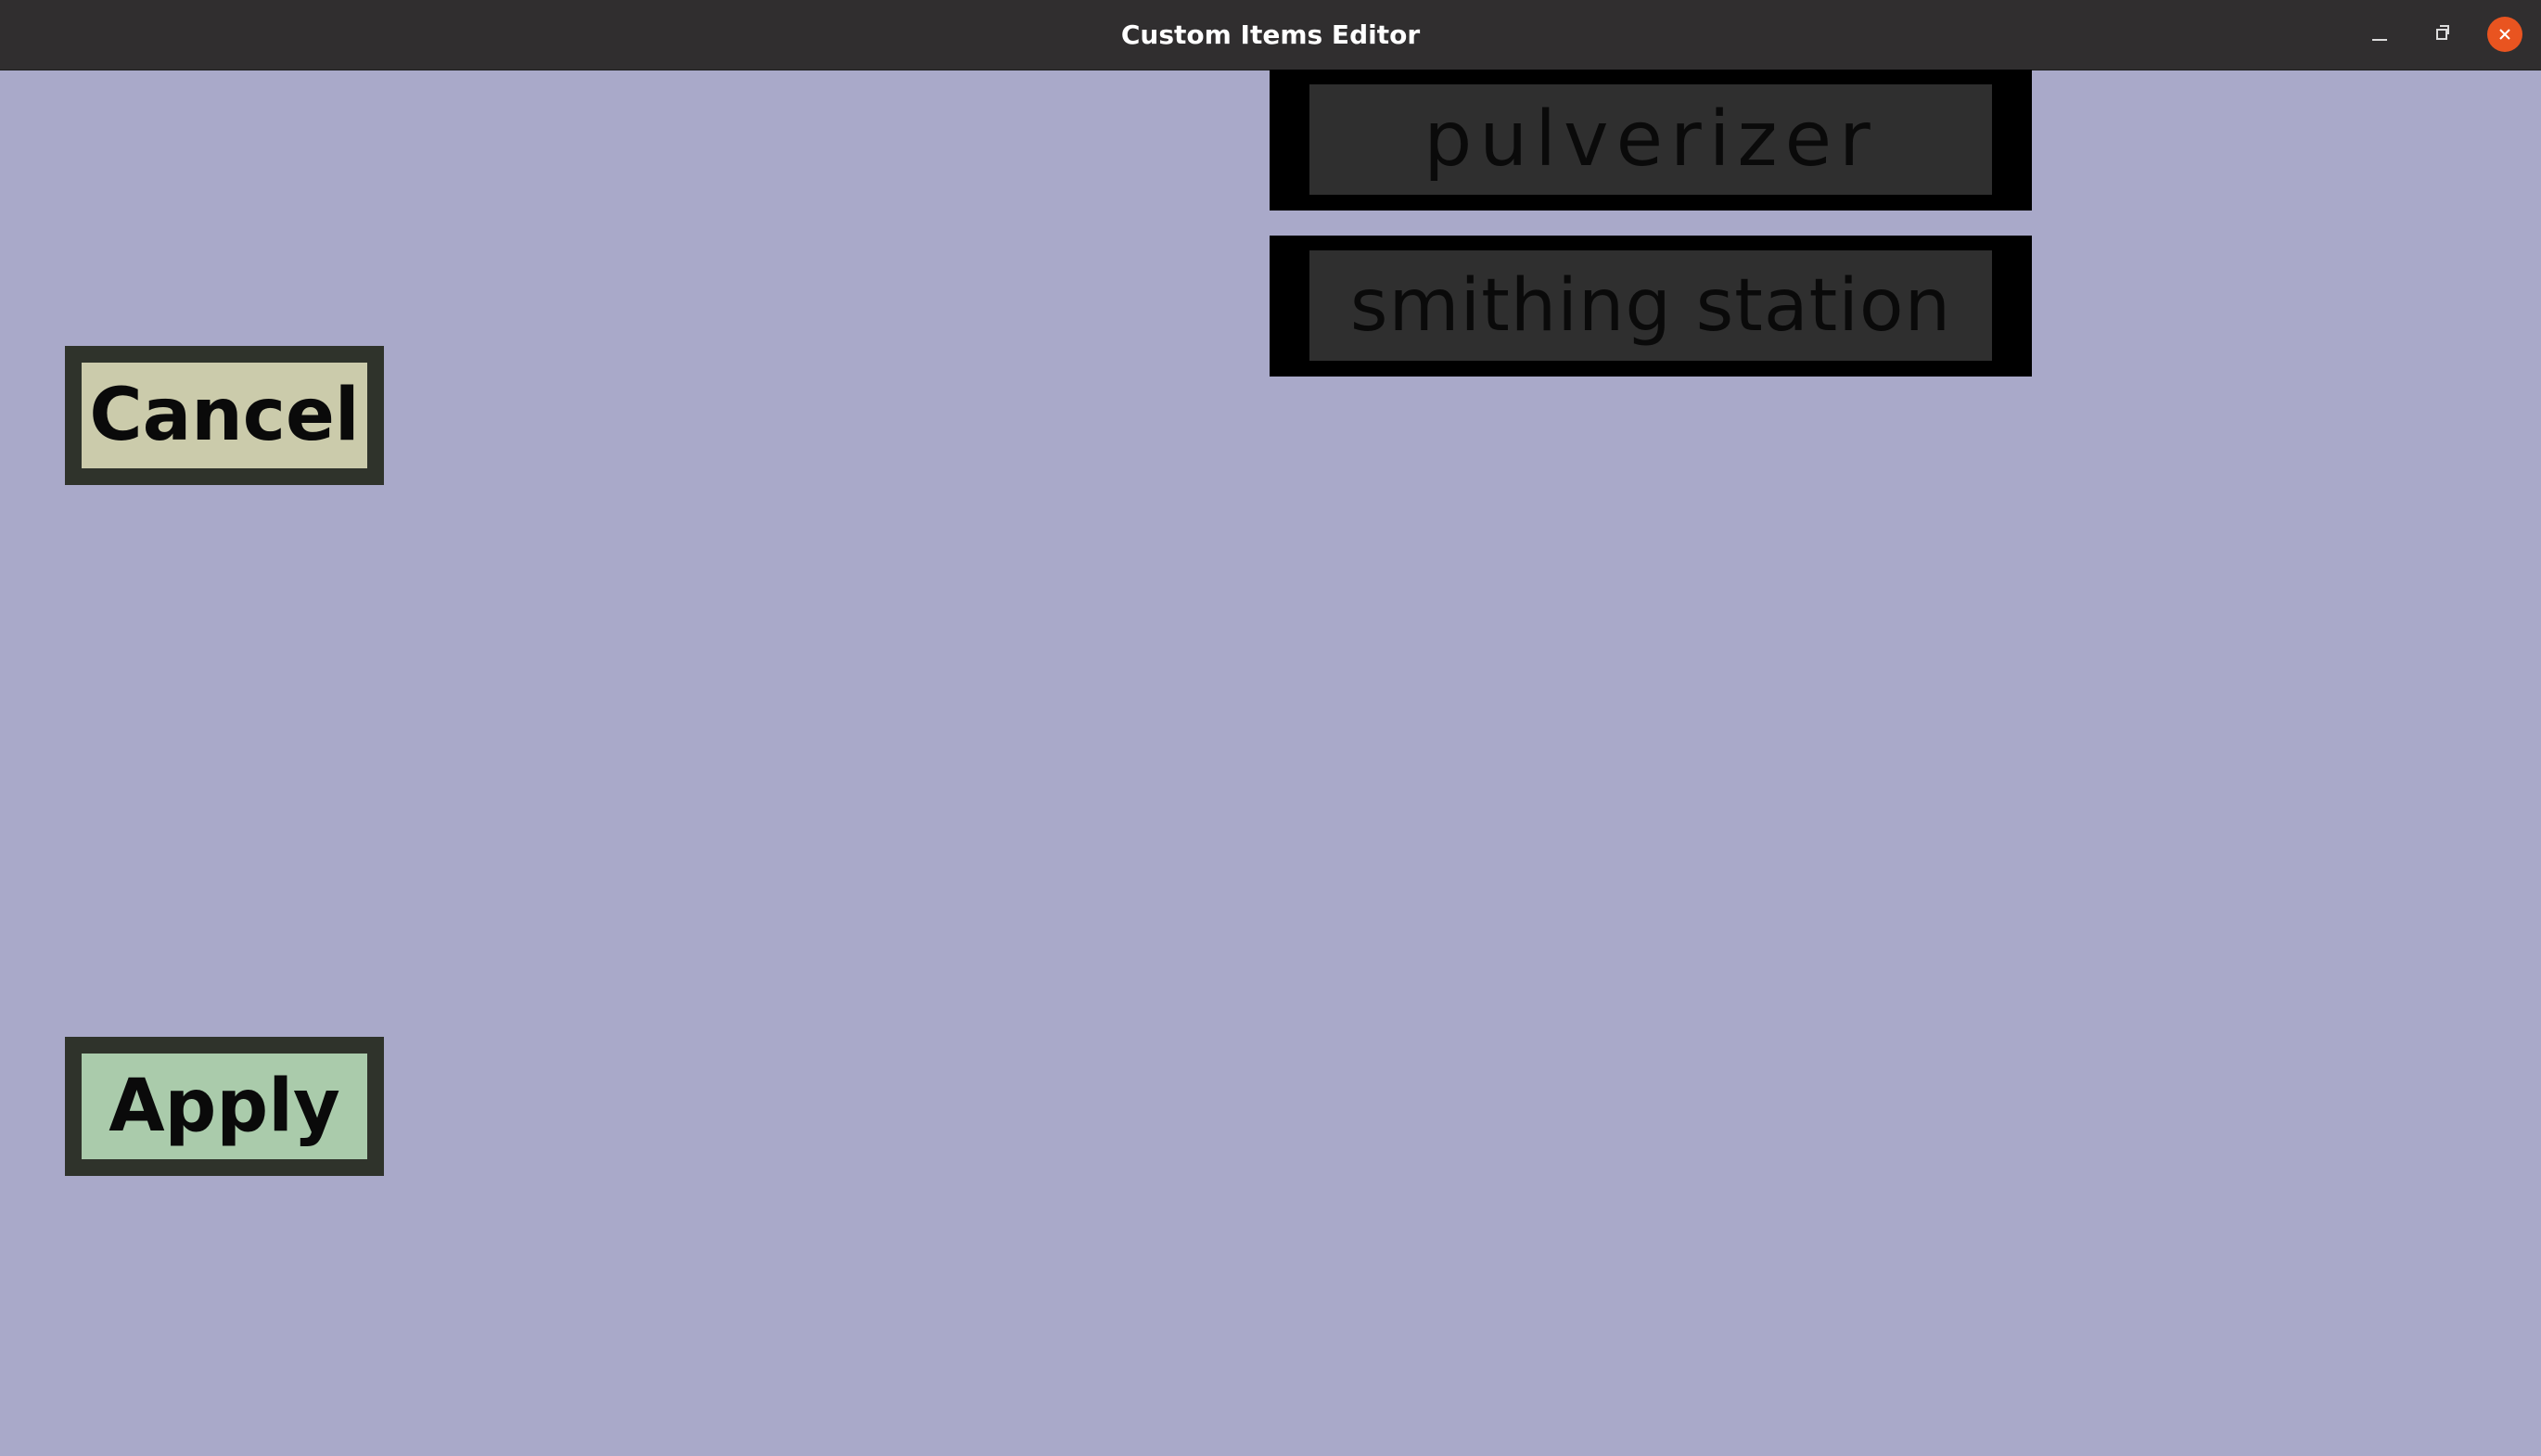 This screenshot has height=1456, width=2541. I want to click on item-button-smithing-station: smithing station, so click(1651, 306).